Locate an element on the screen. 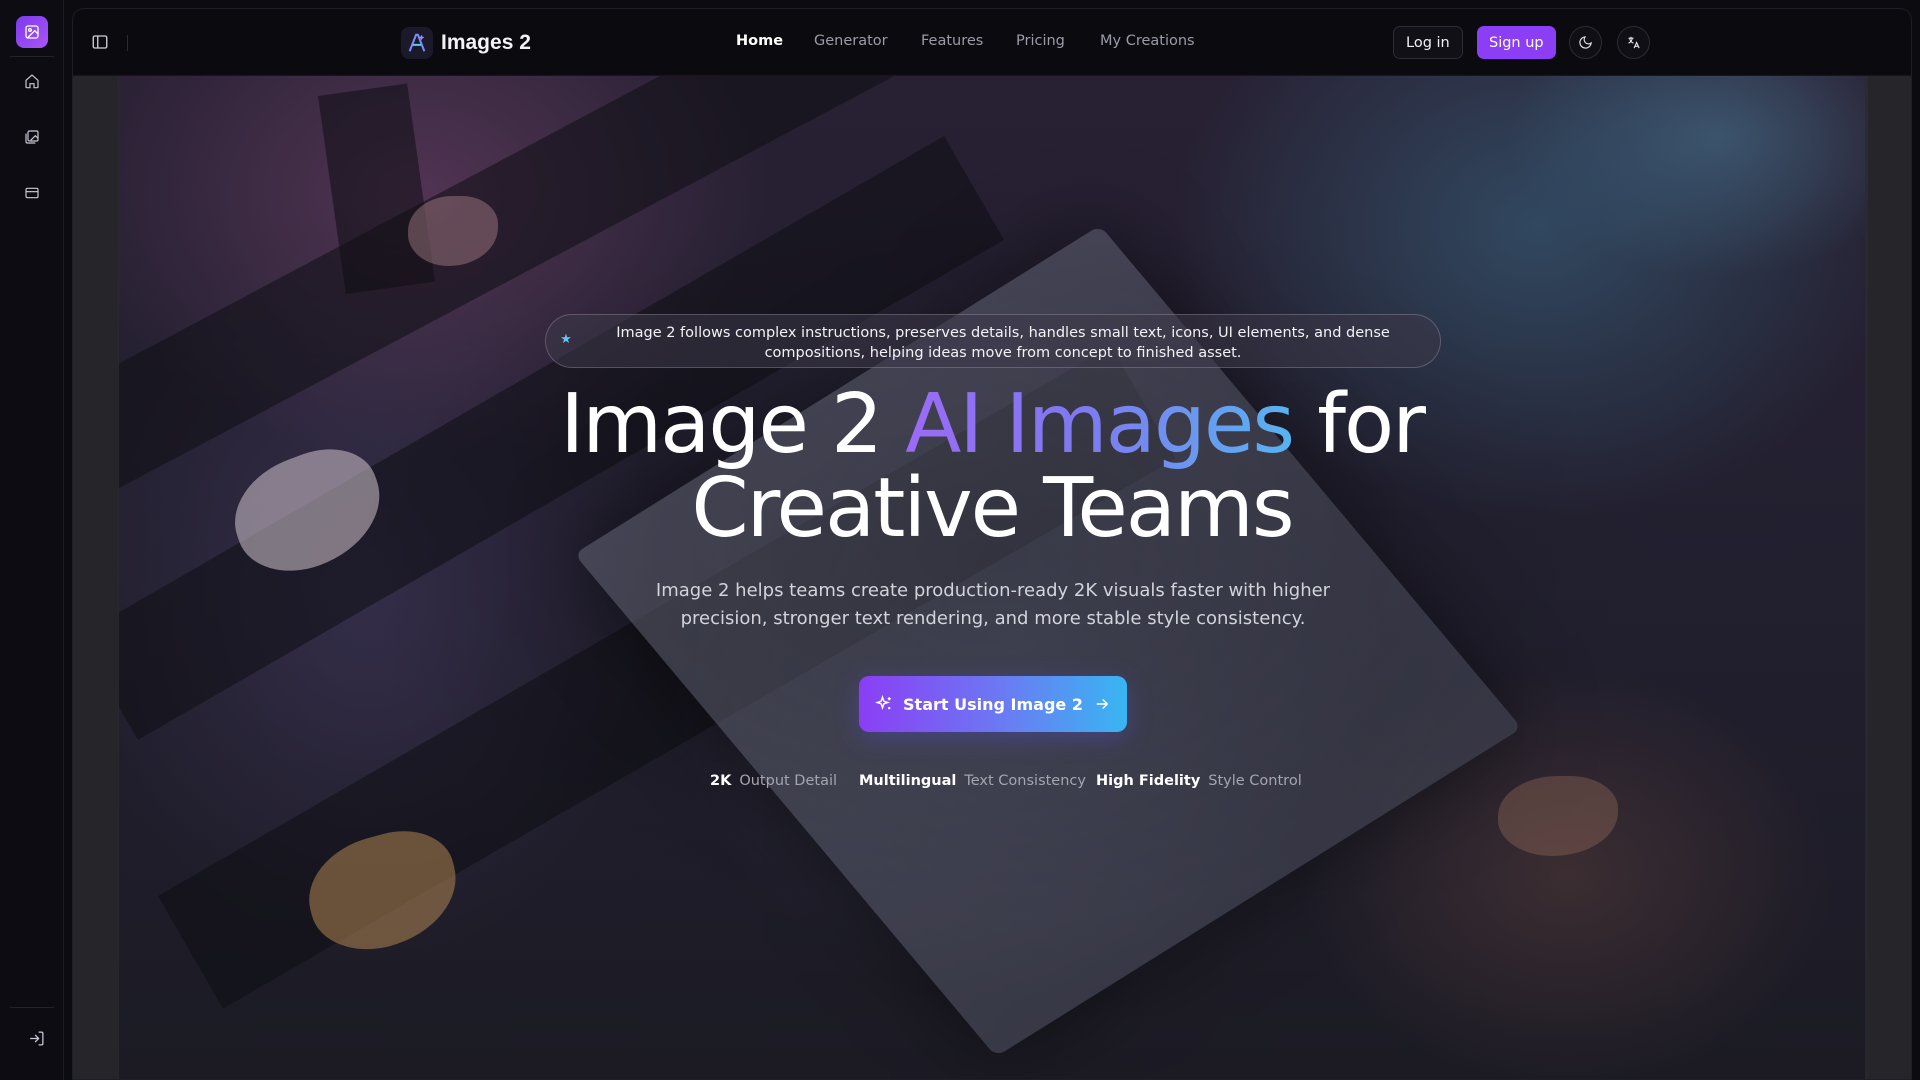 This screenshot has height=1080, width=1920. toolbar-divider is located at coordinates (127, 43).